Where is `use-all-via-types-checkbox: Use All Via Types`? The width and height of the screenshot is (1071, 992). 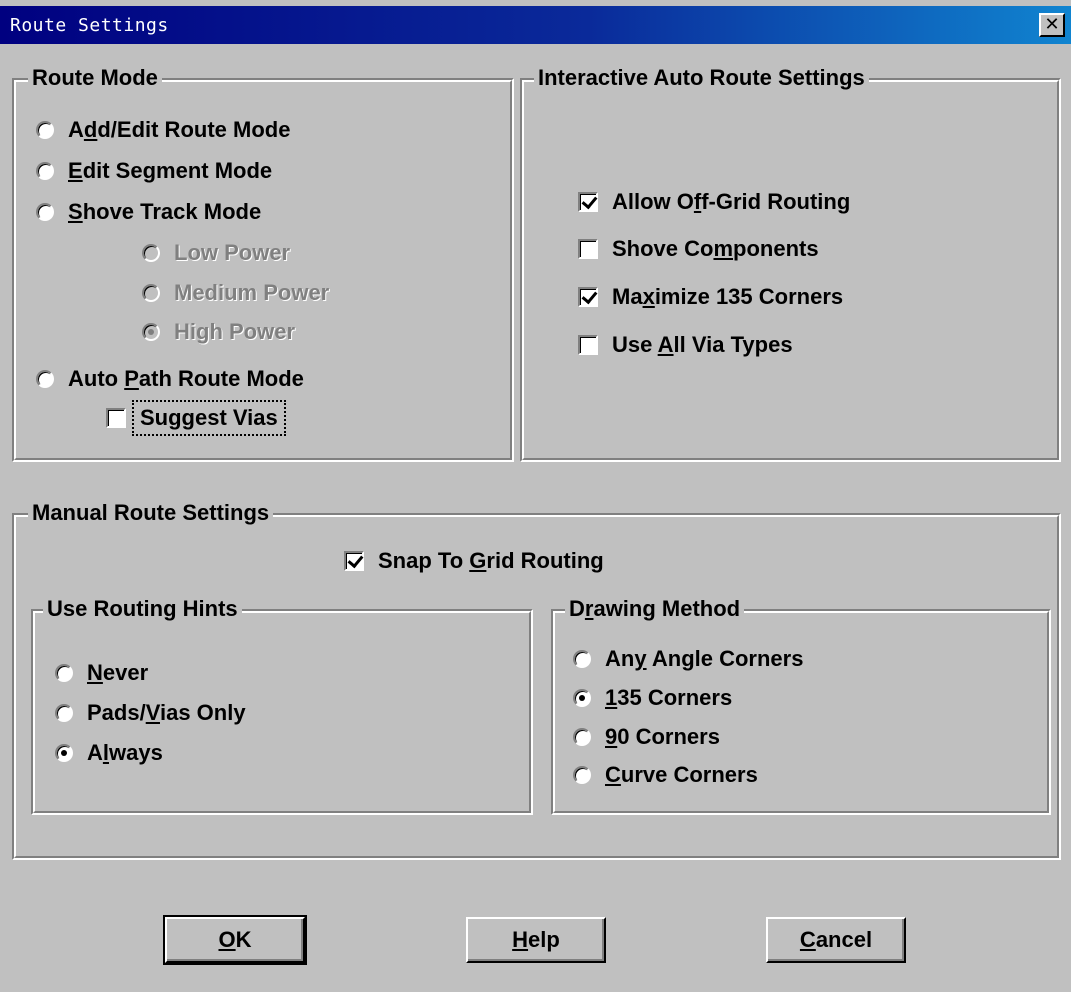 use-all-via-types-checkbox: Use All Via Types is located at coordinates (685, 345).